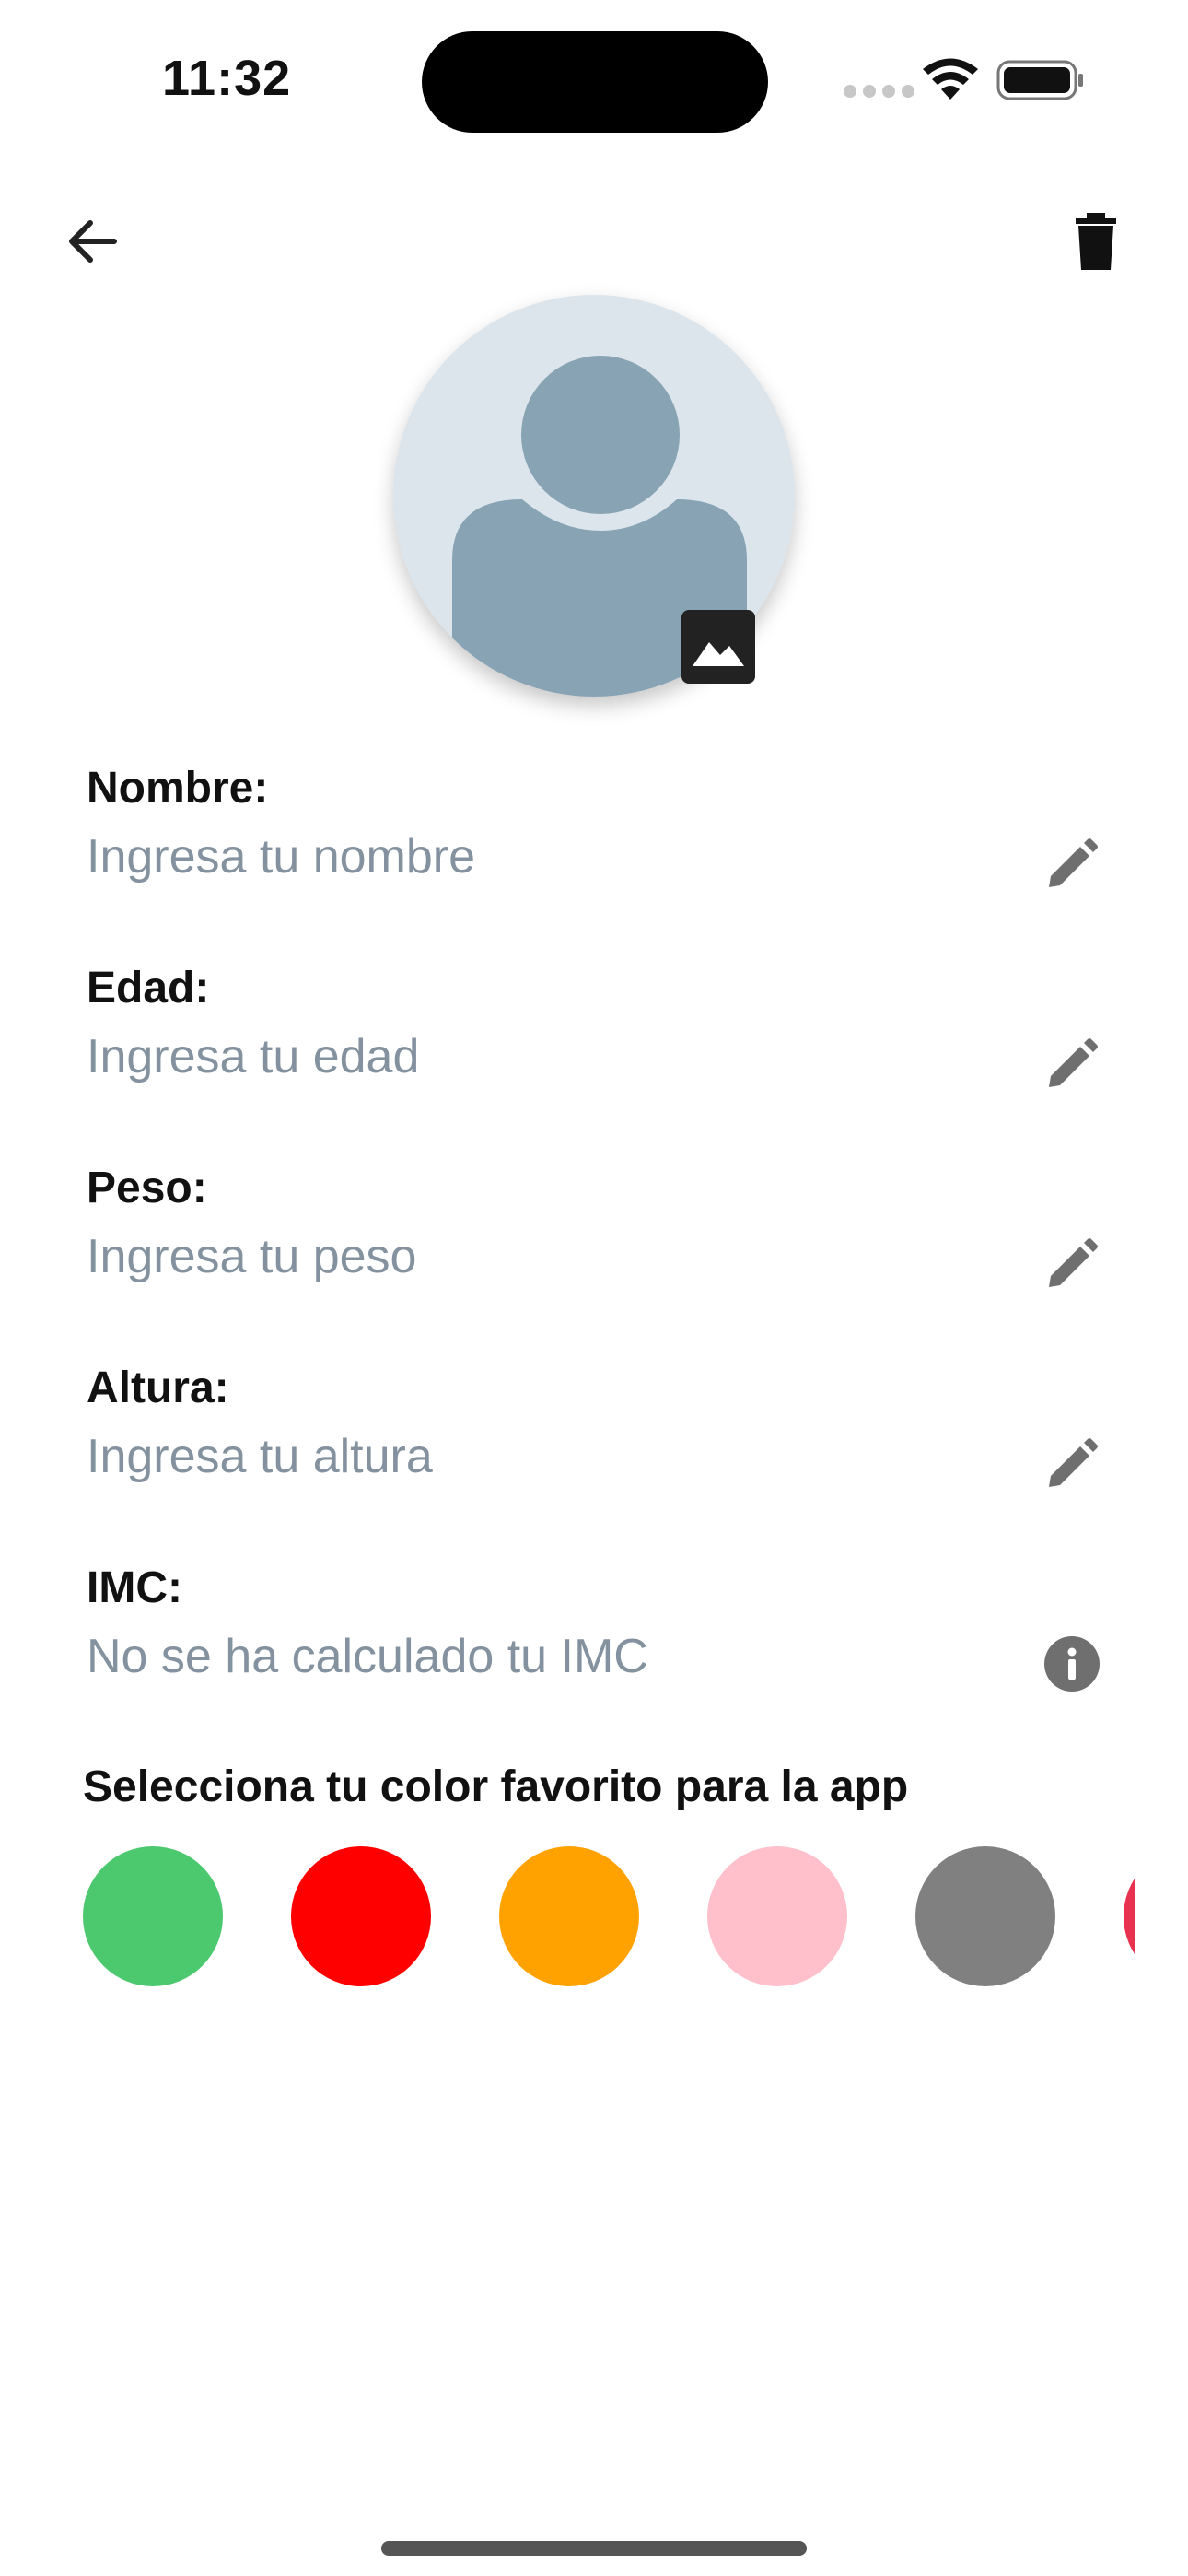  What do you see at coordinates (251, 1256) in the screenshot?
I see `weight-input: Ingresa tu peso` at bounding box center [251, 1256].